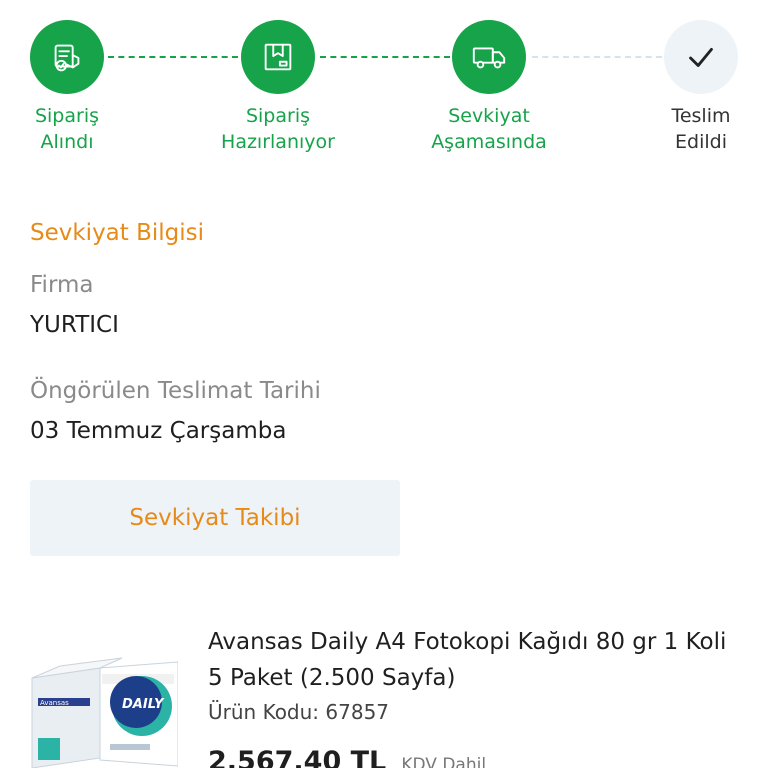 This screenshot has width=768, height=768. What do you see at coordinates (444, 761) in the screenshot?
I see `tax-included-note: KDV Dahil` at bounding box center [444, 761].